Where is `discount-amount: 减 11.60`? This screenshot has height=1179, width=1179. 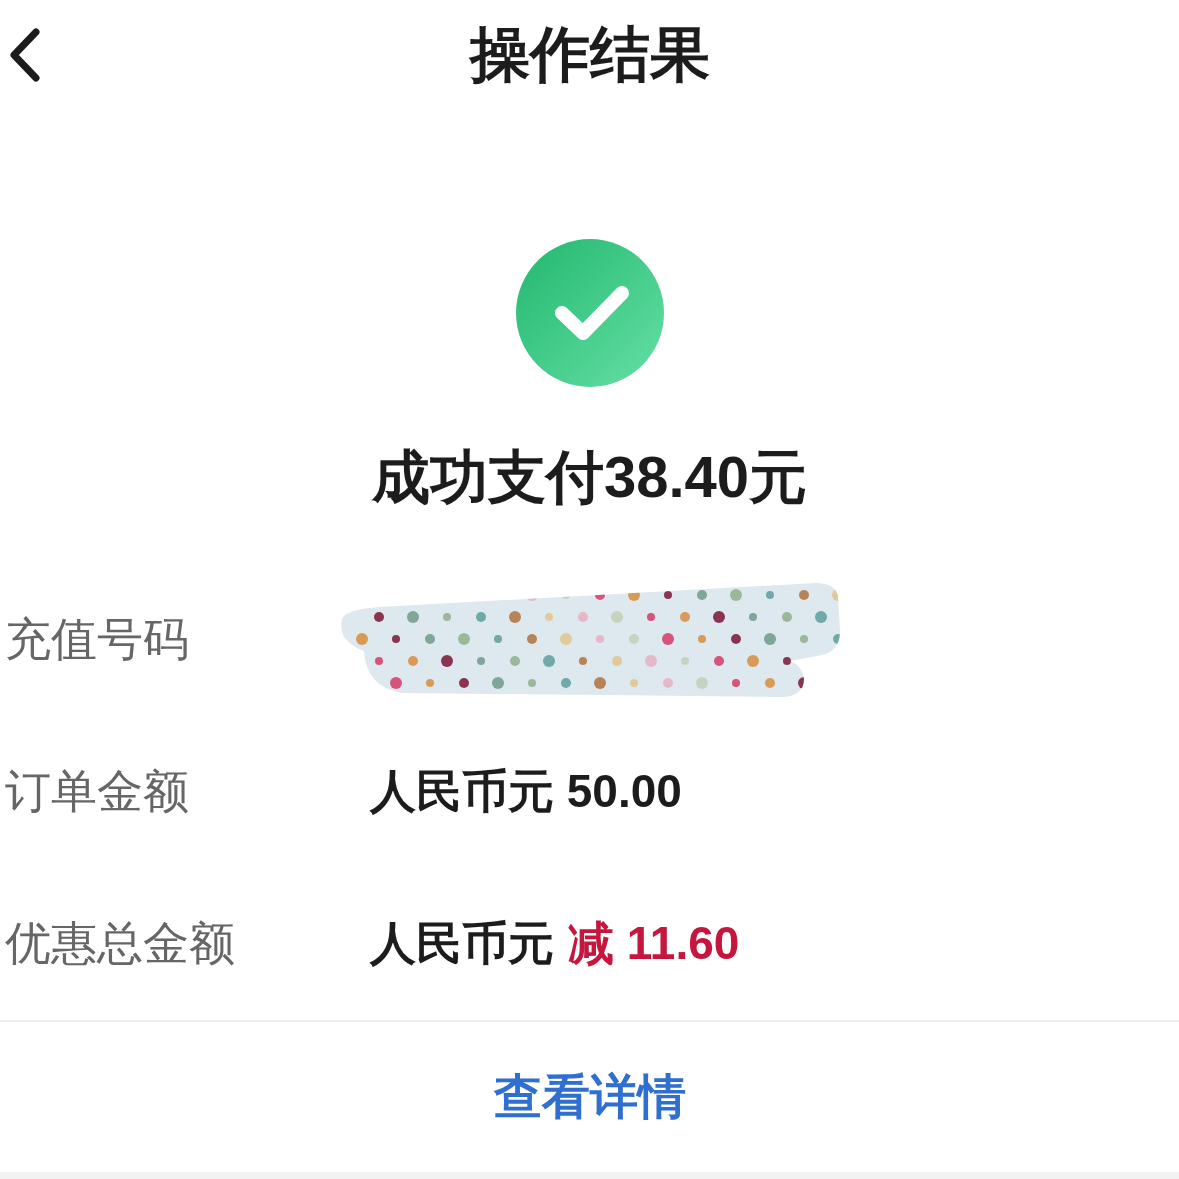
discount-amount: 减 11.60 is located at coordinates (654, 943).